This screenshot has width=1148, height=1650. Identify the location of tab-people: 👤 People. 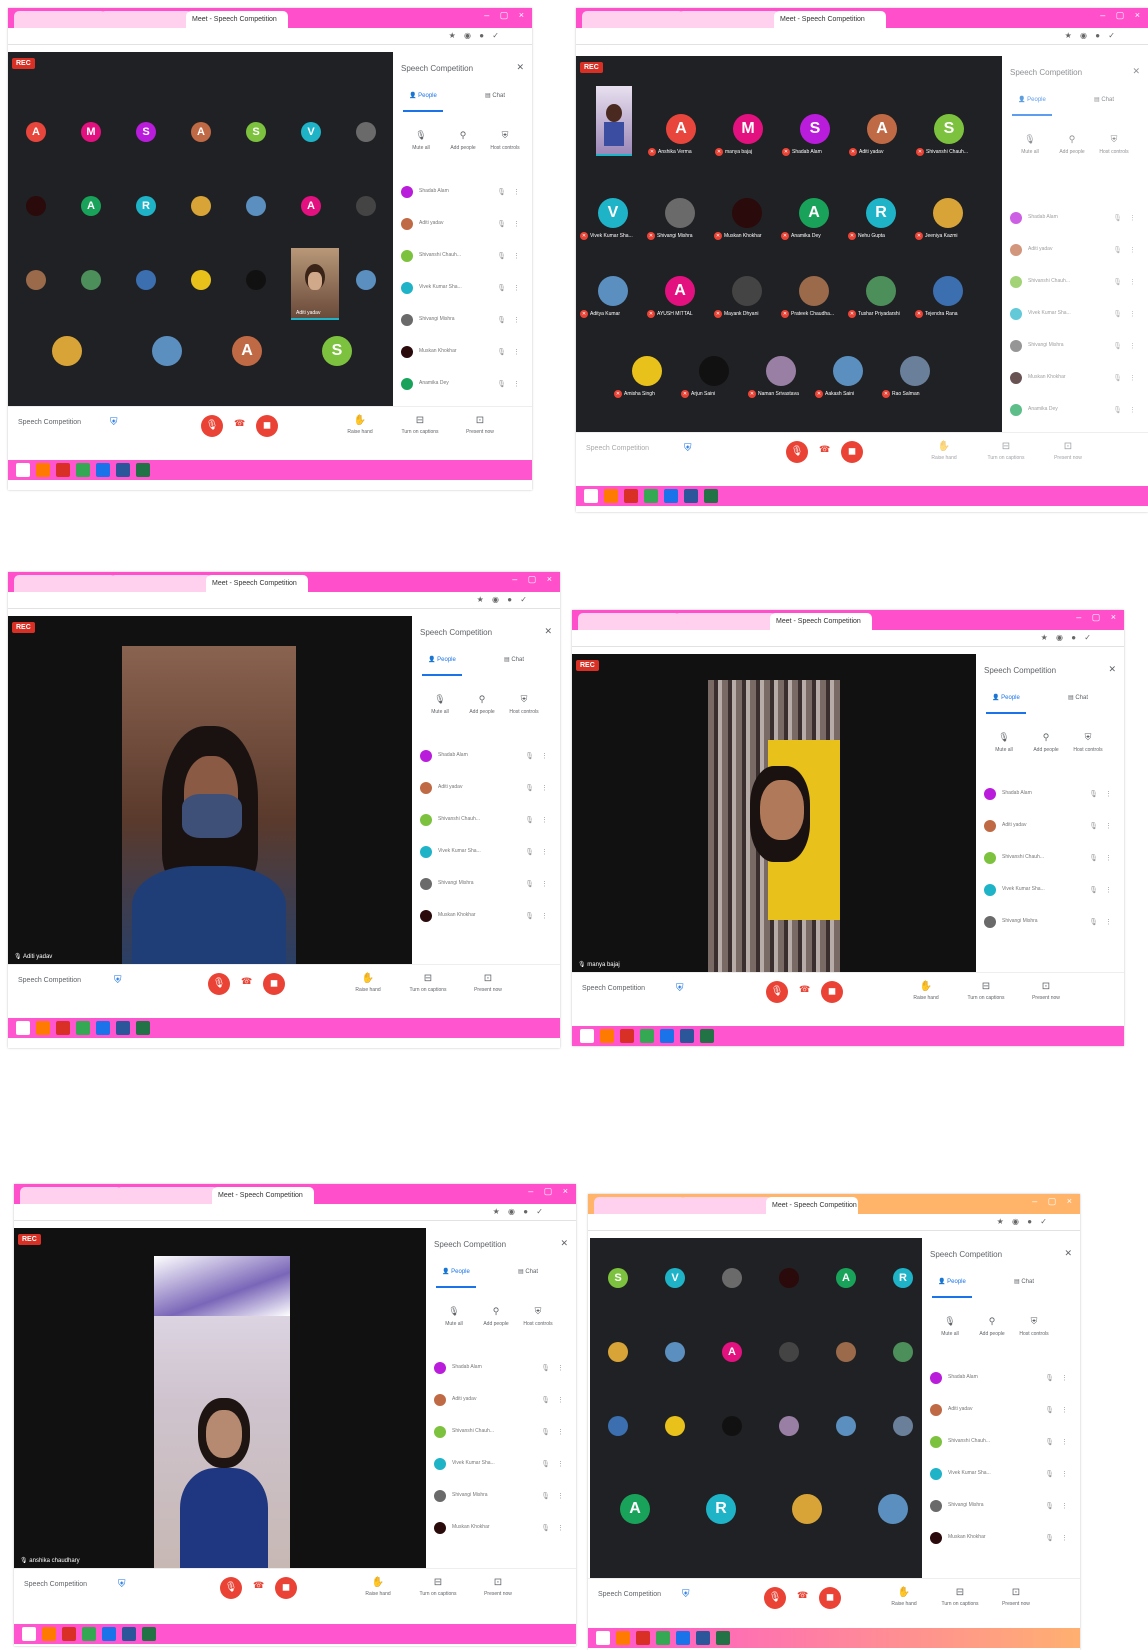
(423, 95).